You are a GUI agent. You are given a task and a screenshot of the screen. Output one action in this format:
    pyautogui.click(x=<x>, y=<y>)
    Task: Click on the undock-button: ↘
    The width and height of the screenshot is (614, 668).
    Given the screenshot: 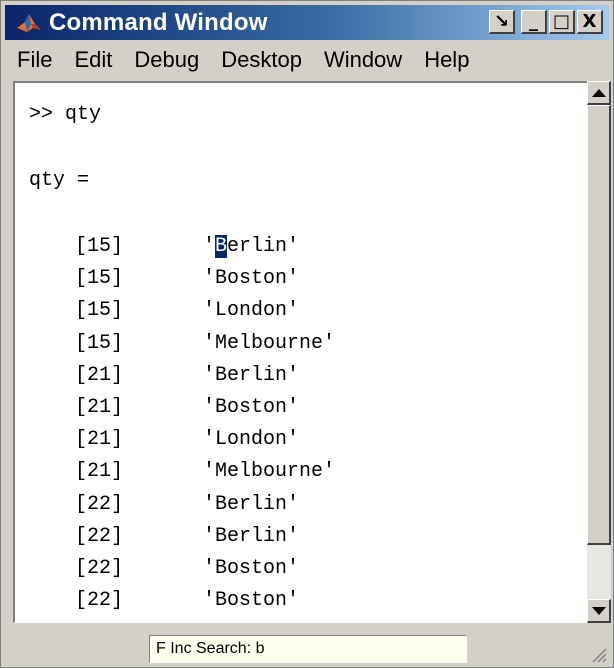 What is the action you would take?
    pyautogui.click(x=502, y=22)
    